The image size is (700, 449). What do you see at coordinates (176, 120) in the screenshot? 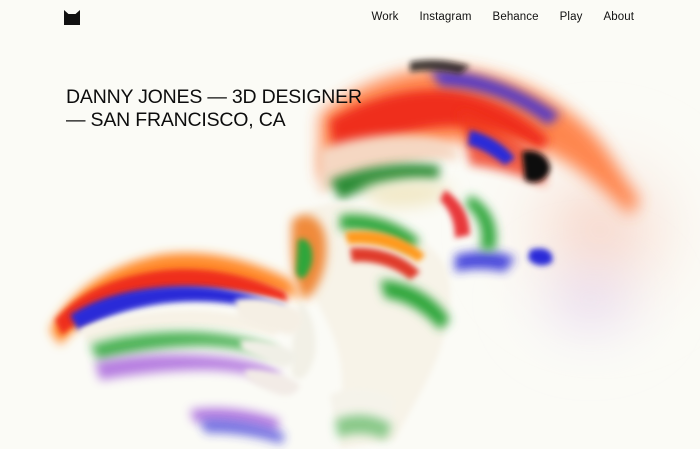
I see `hero-title-line-2: — SAN FRANCISCO, CA` at bounding box center [176, 120].